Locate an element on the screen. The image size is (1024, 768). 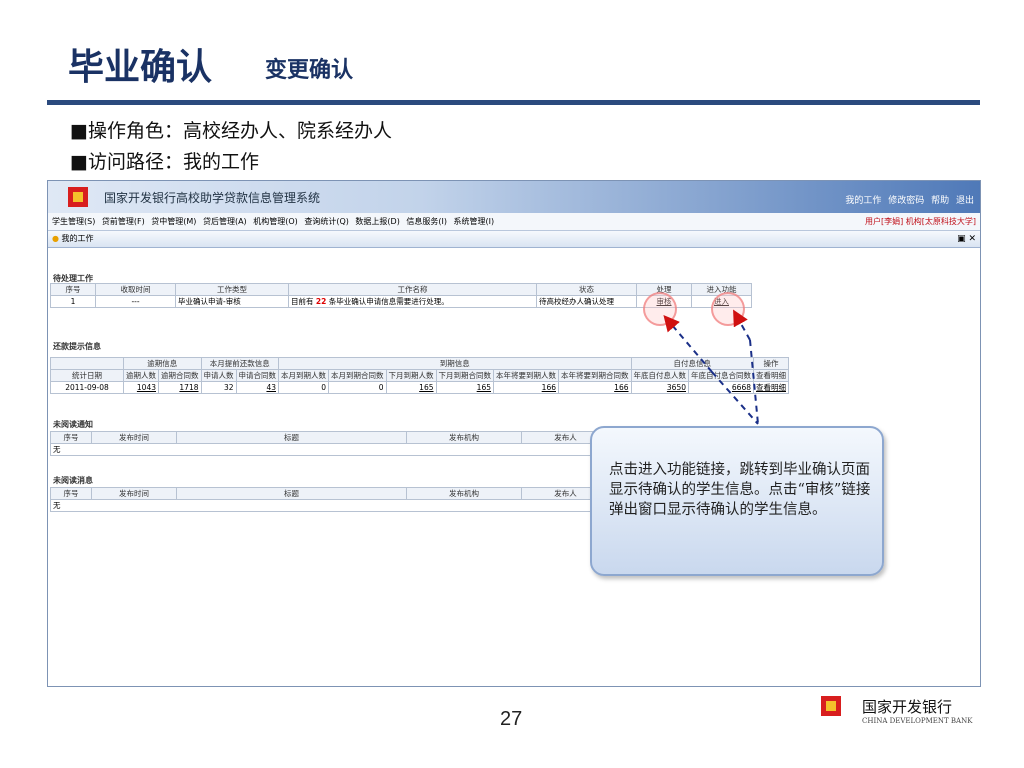
callout-arrows is located at coordinates (711, 367).